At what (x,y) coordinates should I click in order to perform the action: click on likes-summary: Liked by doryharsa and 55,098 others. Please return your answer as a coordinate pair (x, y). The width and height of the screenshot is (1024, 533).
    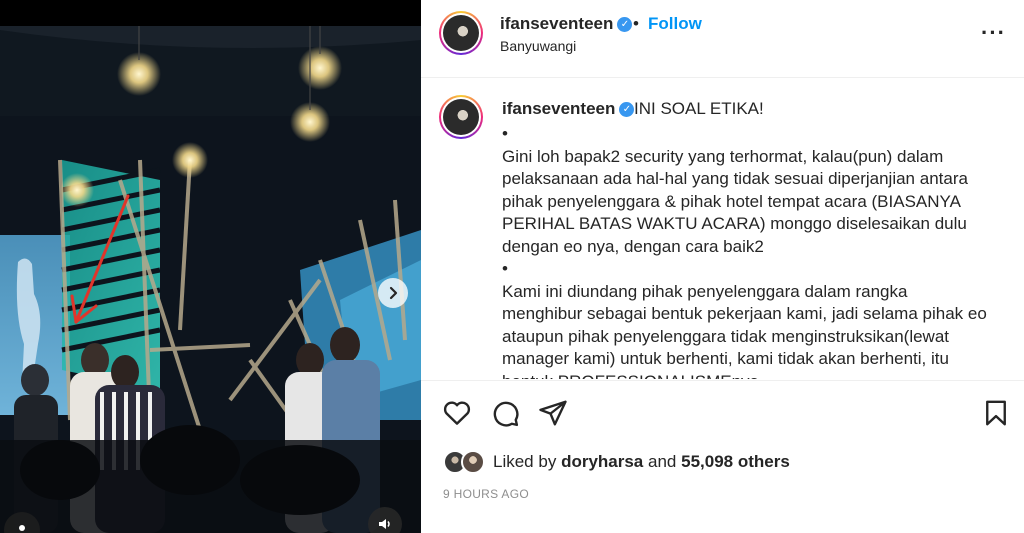
    Looking at the image, I should click on (616, 462).